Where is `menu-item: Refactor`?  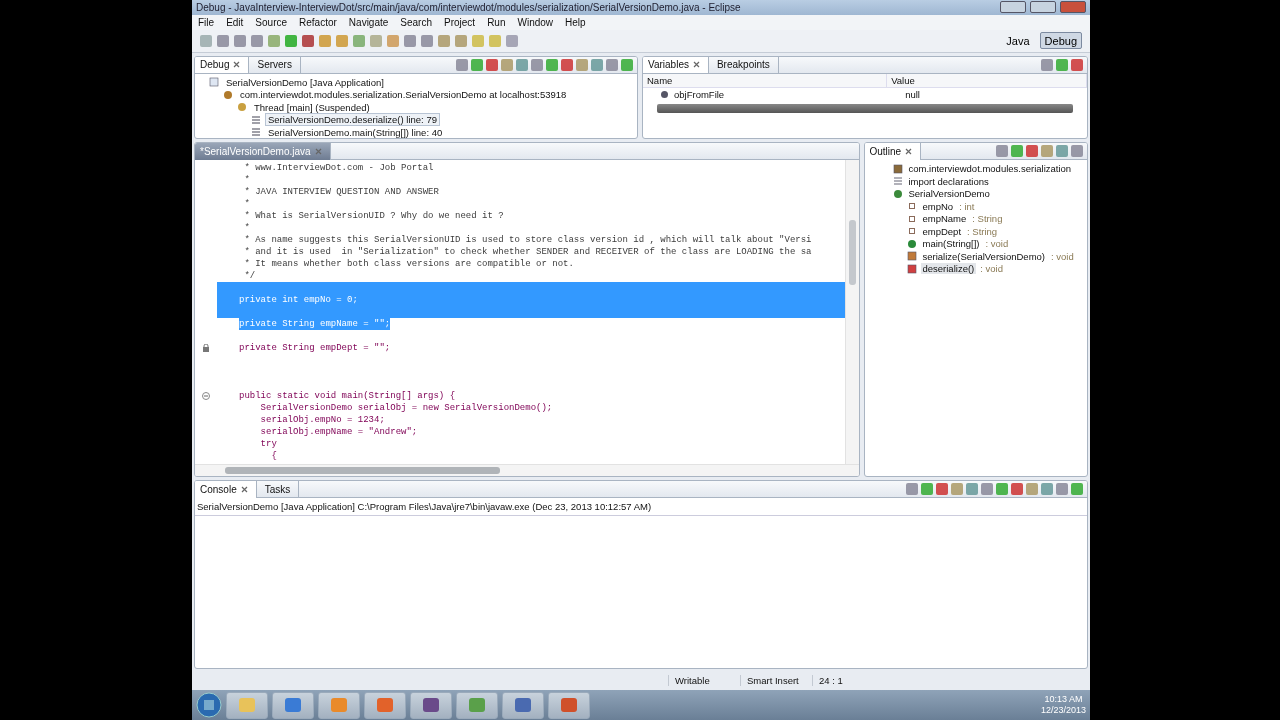
menu-item: Refactor is located at coordinates (318, 22).